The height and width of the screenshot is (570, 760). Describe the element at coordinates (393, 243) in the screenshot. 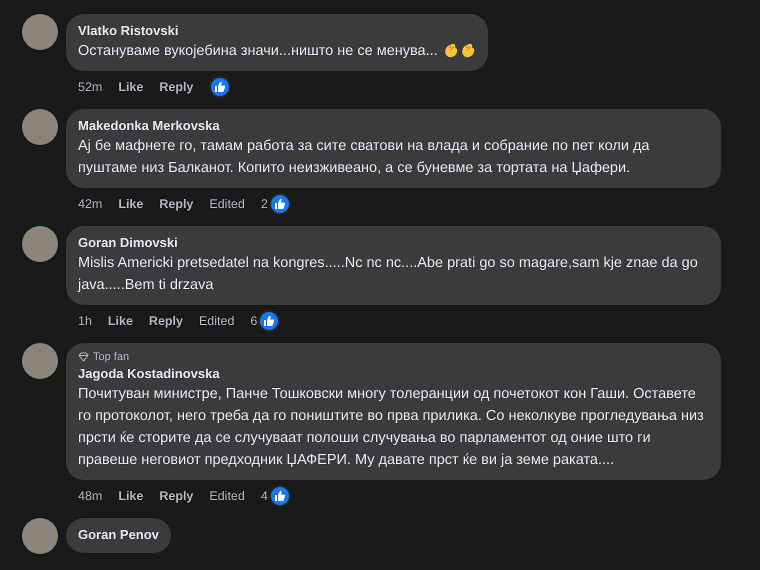

I see `comment-author: Goran Dimovski` at that location.